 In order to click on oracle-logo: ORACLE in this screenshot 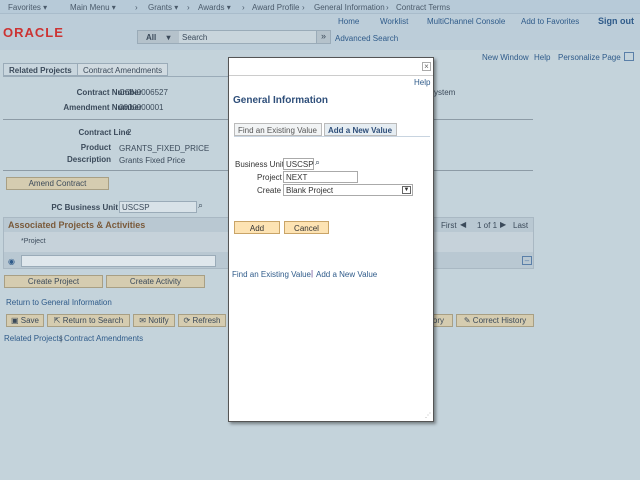, I will do `click(33, 32)`.